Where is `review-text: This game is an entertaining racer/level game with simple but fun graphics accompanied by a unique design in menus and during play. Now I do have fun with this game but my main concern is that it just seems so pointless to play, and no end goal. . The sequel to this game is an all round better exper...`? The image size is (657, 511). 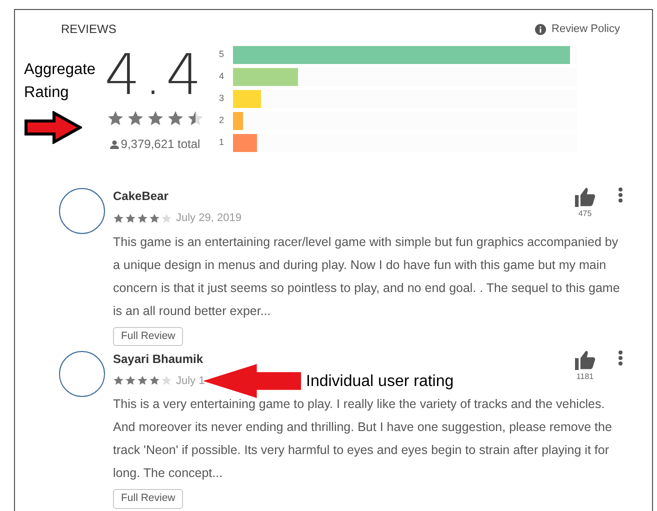
review-text: This game is an entertaining racer/level game with simple but fun graphics accompanied by a unique design in menus and during play. Now I do have fun with this game but my main concern is that it just seems so pointless to play, and no end goal. . The sequel to this game is an all round better exper... is located at coordinates (367, 277).